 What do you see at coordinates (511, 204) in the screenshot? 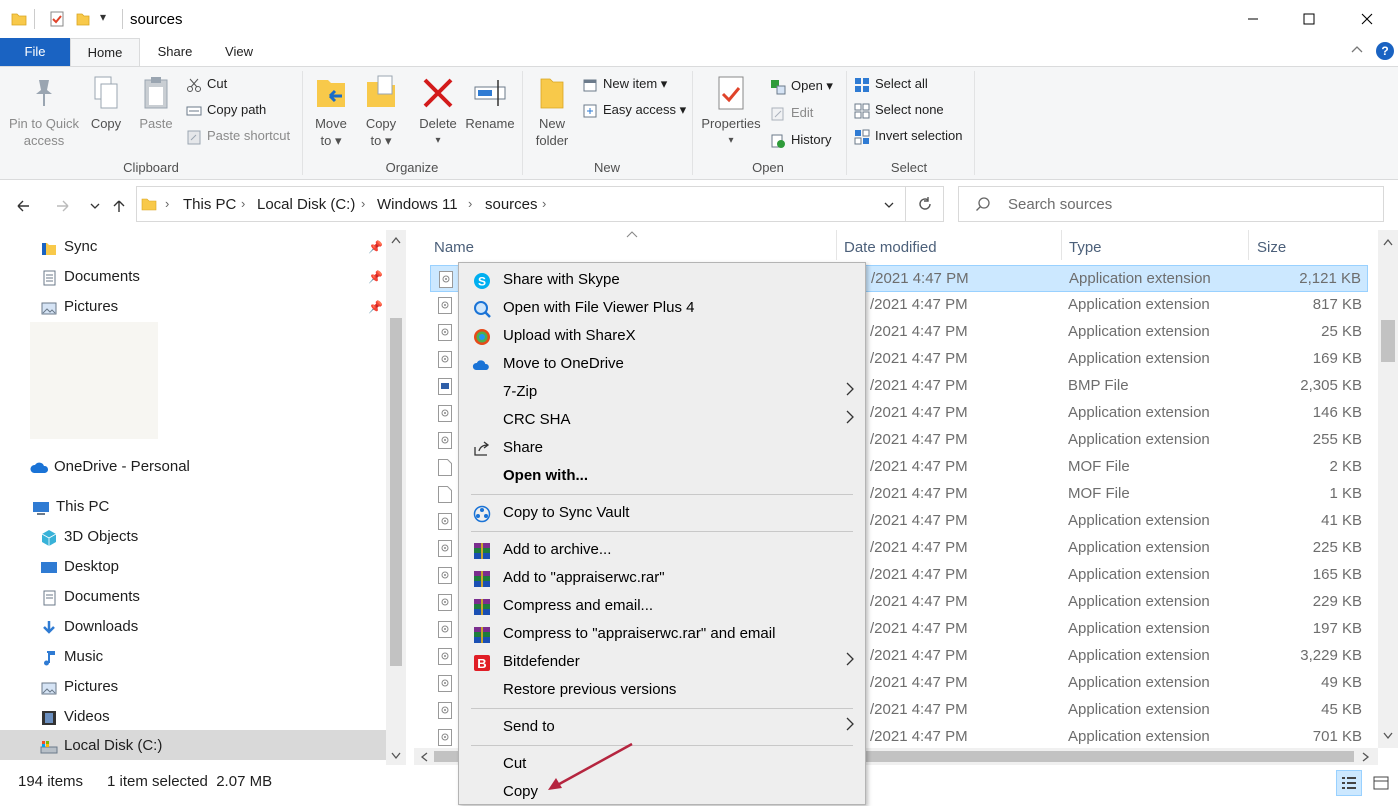
I see `breadcrumb-sources: sources` at bounding box center [511, 204].